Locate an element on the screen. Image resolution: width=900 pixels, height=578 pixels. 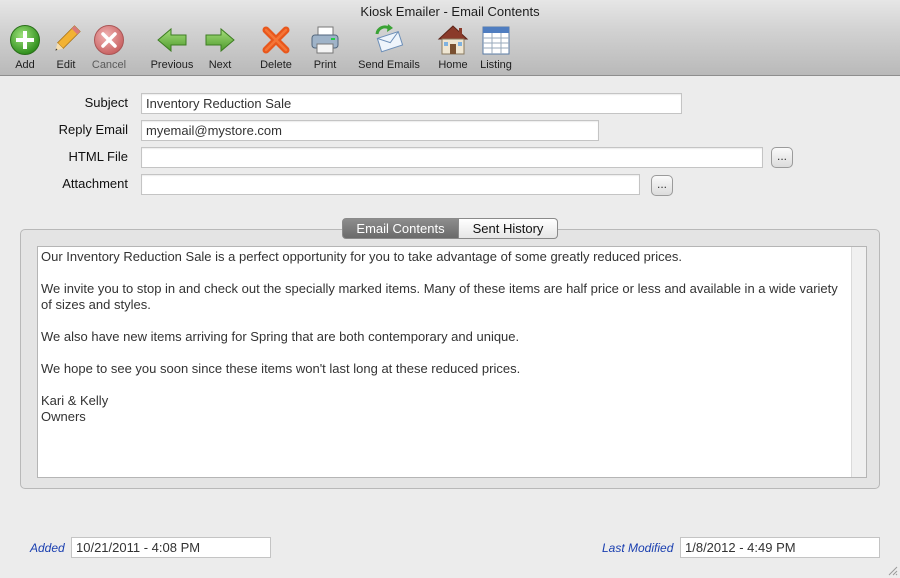
print-button-label: Print is located at coordinates (325, 65).